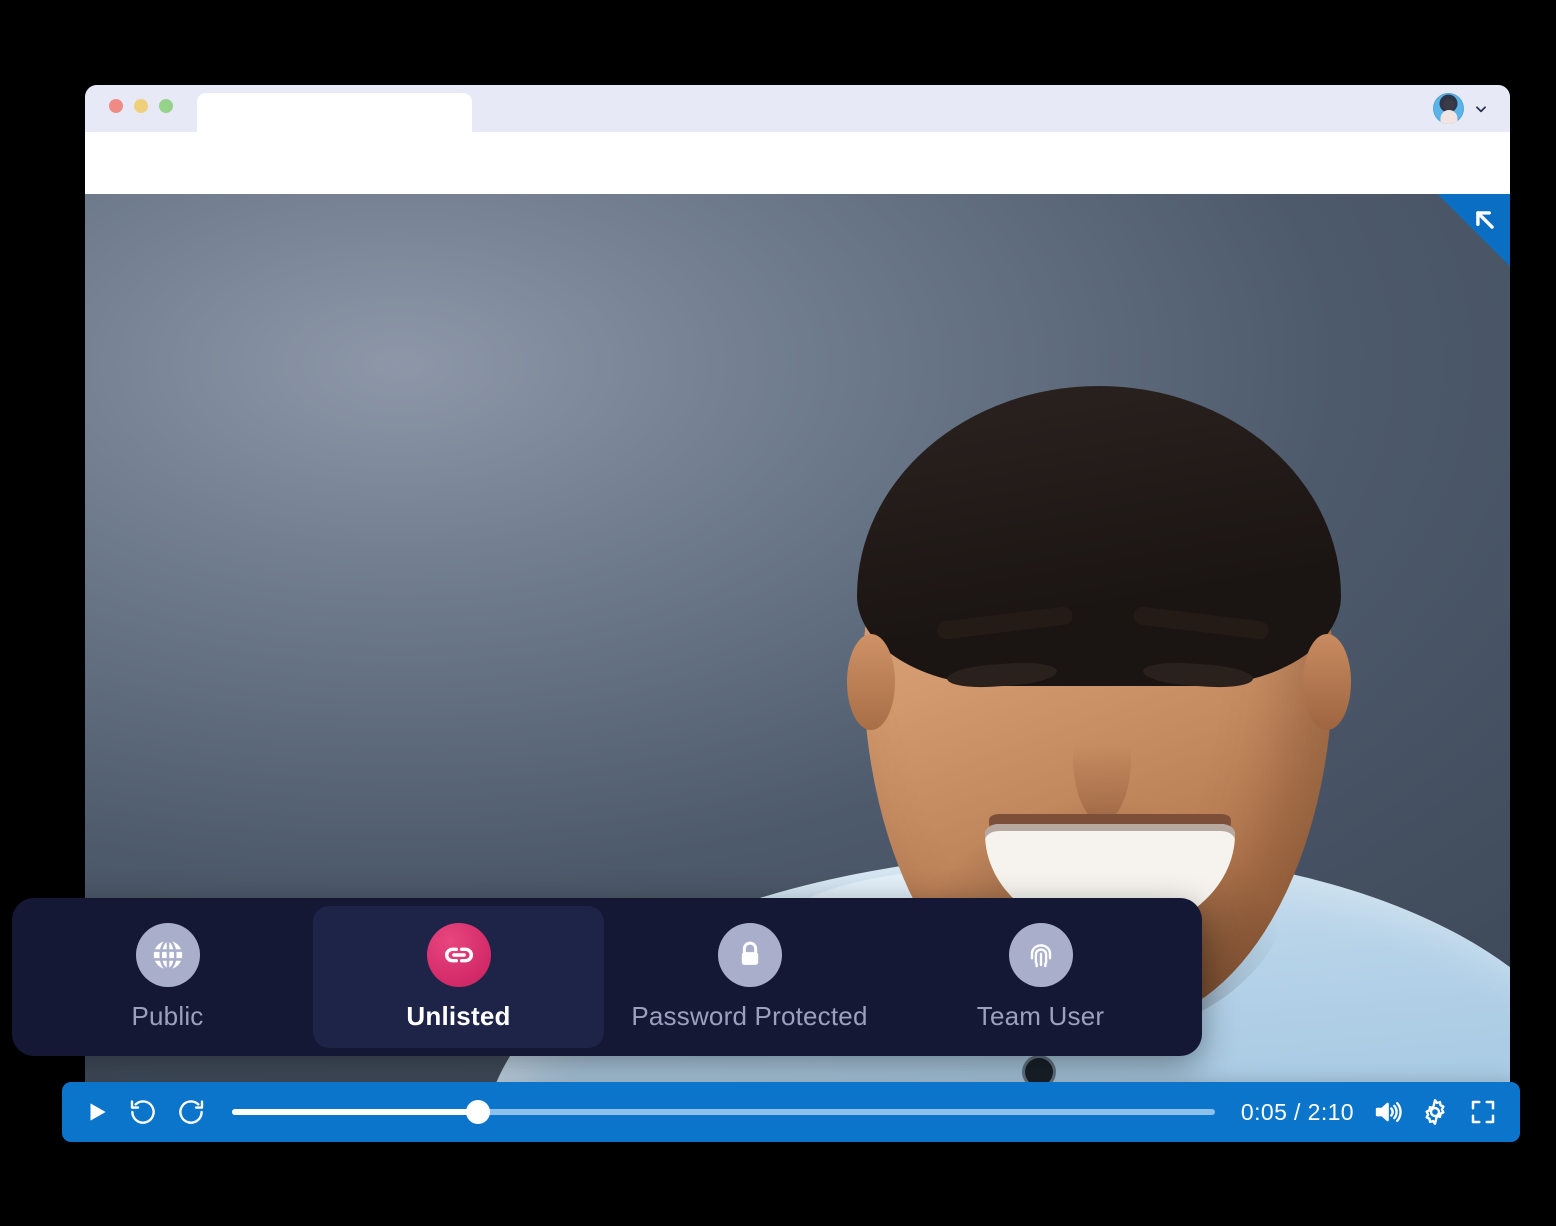 Image resolution: width=1556 pixels, height=1226 pixels. I want to click on rewind-icon, so click(142, 1112).